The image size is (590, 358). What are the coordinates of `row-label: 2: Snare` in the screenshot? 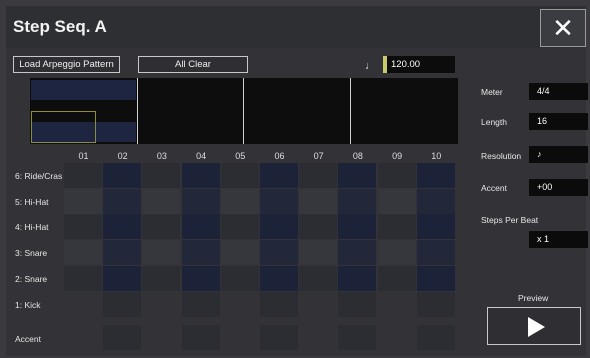 It's located at (31, 278).